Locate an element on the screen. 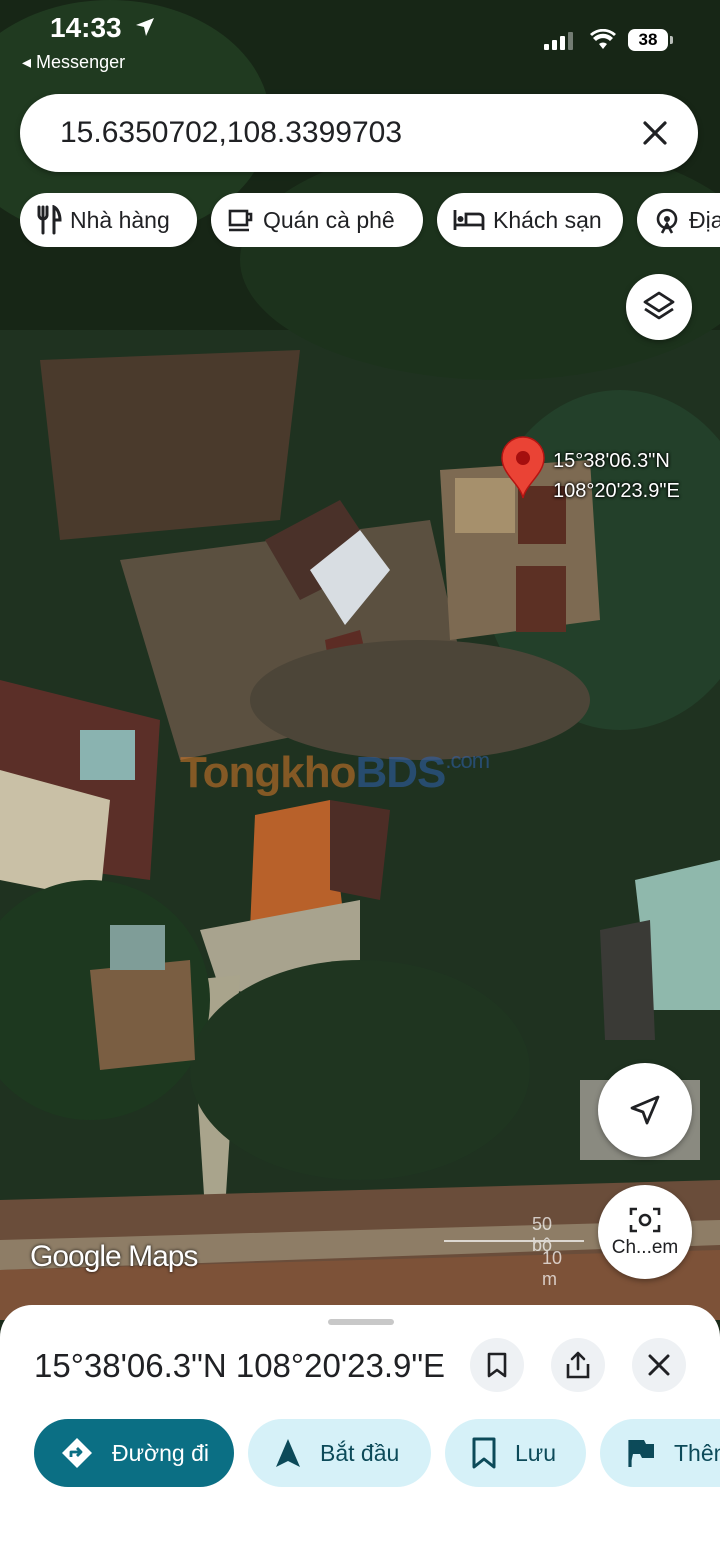 The width and height of the screenshot is (720, 1557). chip-coffee: Quán cà phê is located at coordinates (317, 220).